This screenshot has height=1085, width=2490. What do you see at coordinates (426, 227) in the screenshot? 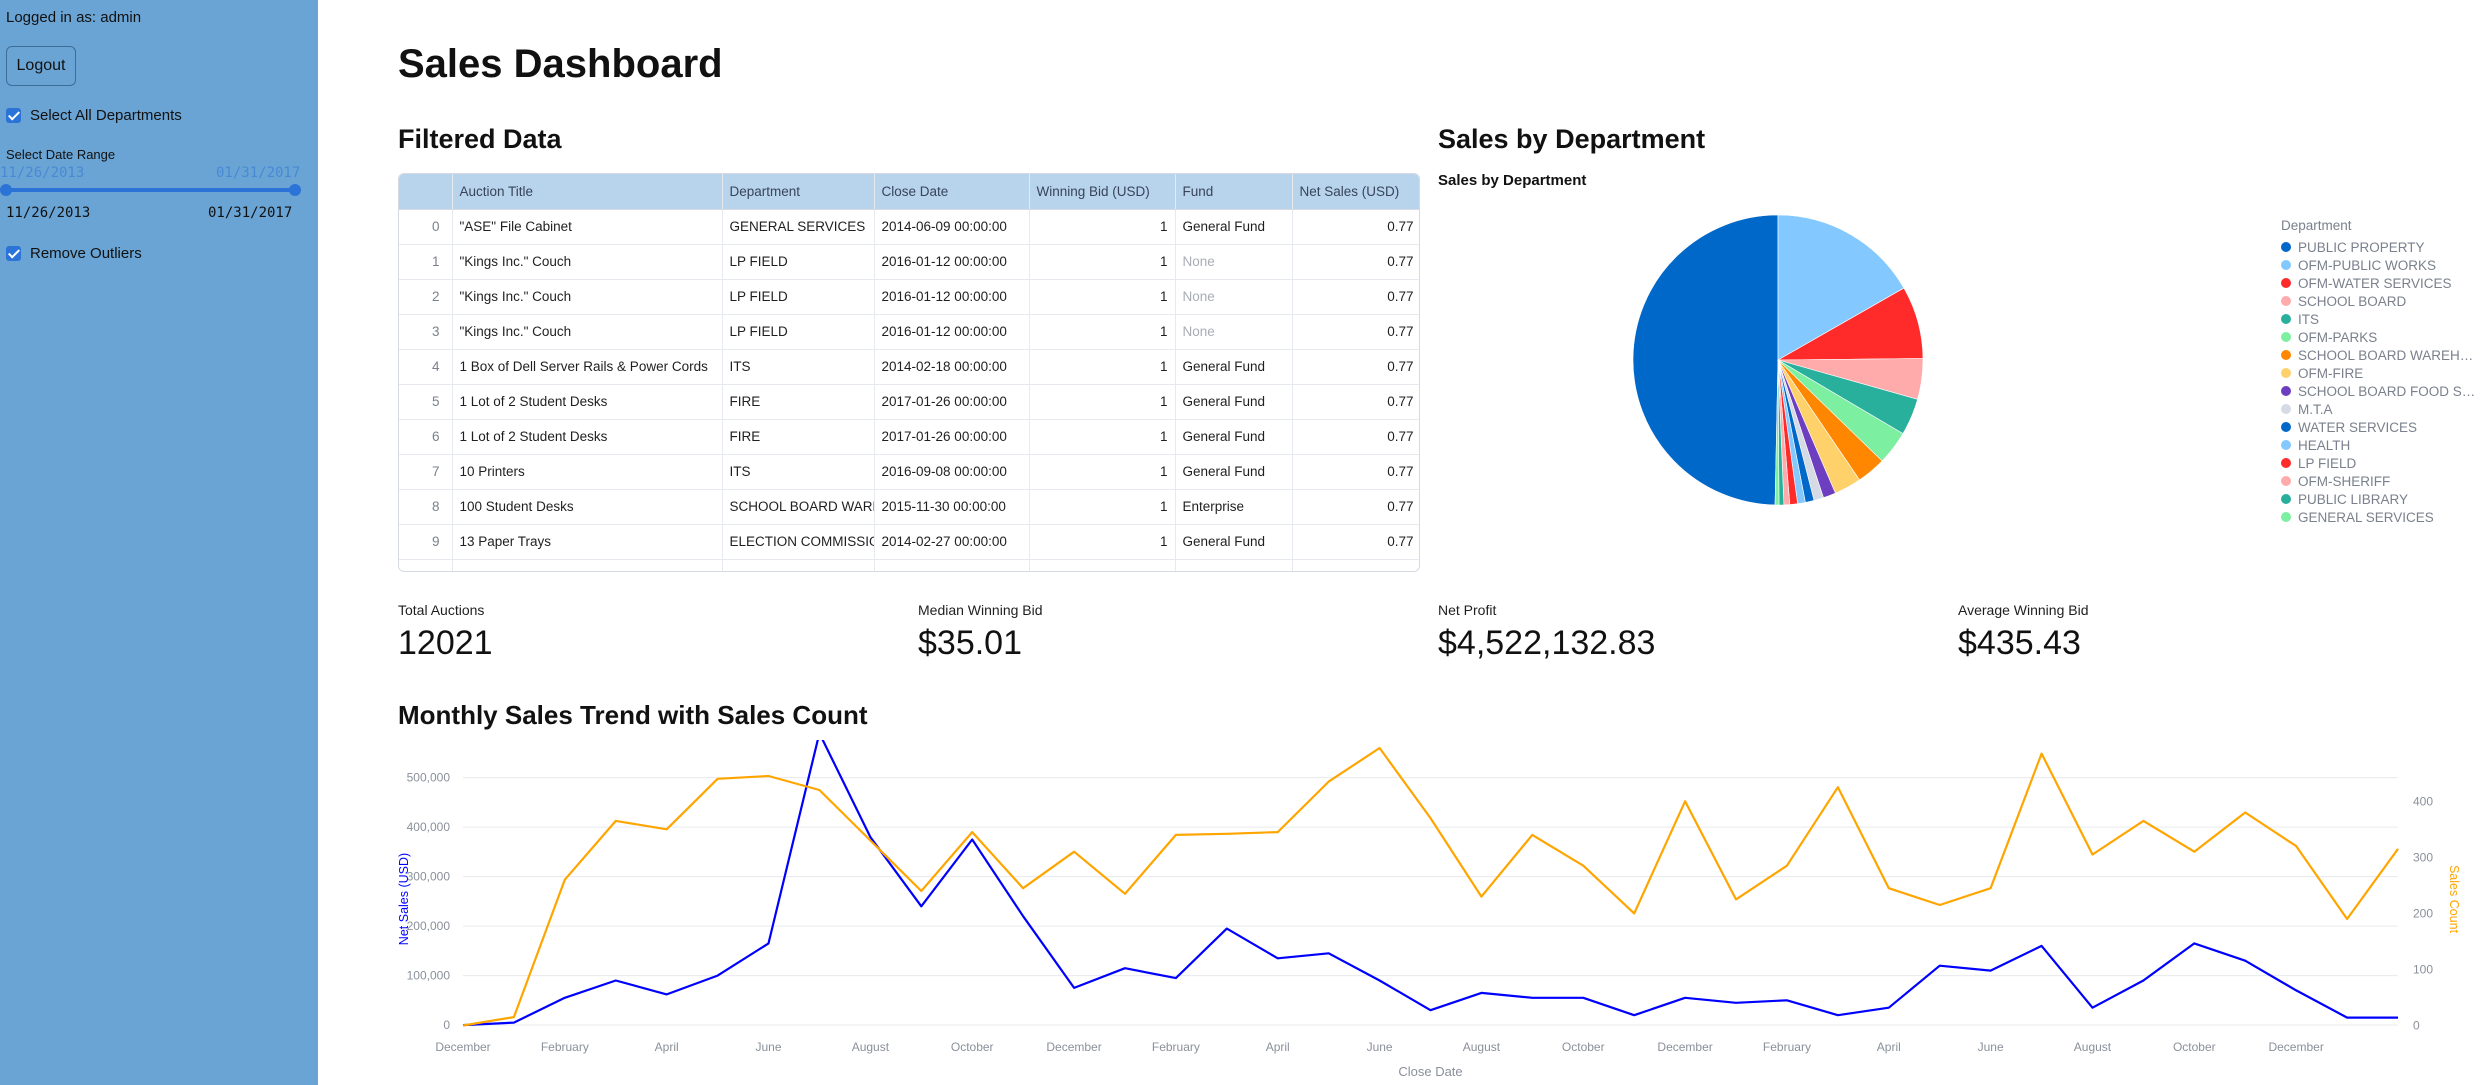
I see `table-cell: 0` at bounding box center [426, 227].